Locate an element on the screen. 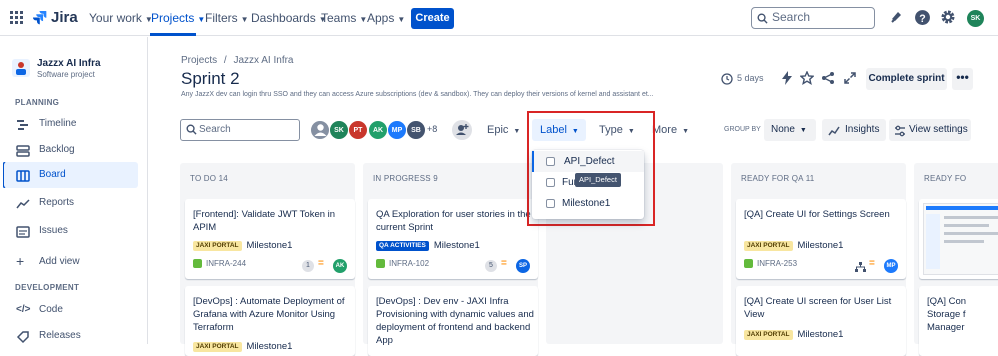 Image resolution: width=998 pixels, height=356 pixels. more-filter: More ▼ is located at coordinates (670, 130).